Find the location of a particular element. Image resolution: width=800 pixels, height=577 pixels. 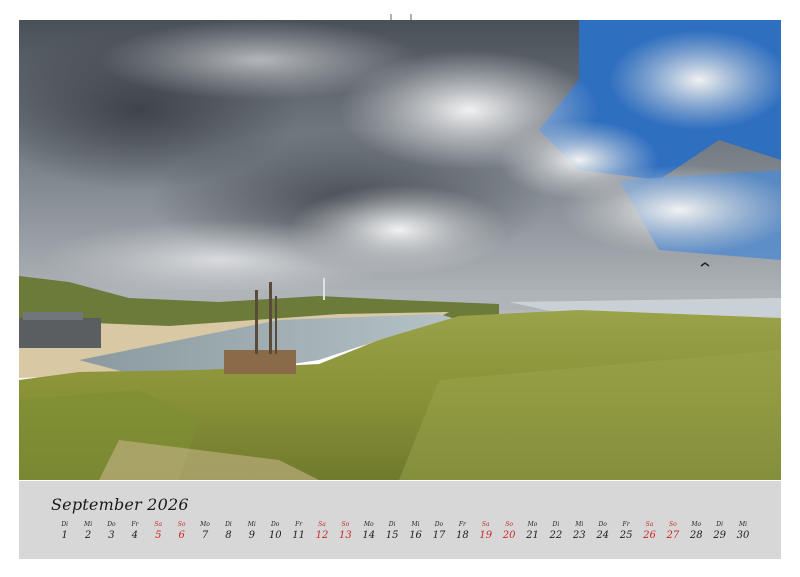

day-number: 14 is located at coordinates (369, 535).